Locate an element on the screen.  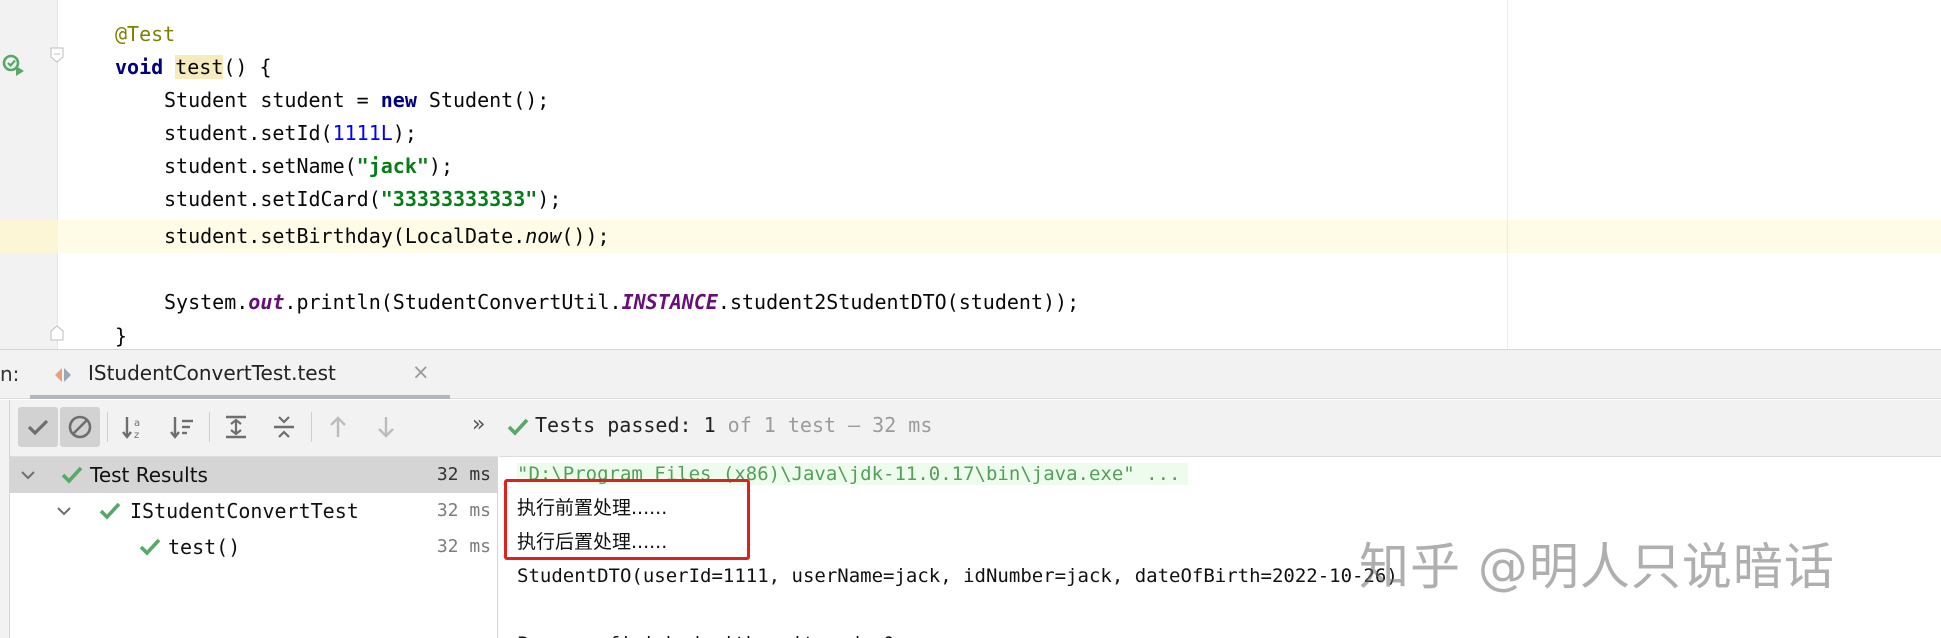
code-token: student.setName( is located at coordinates (260, 166).